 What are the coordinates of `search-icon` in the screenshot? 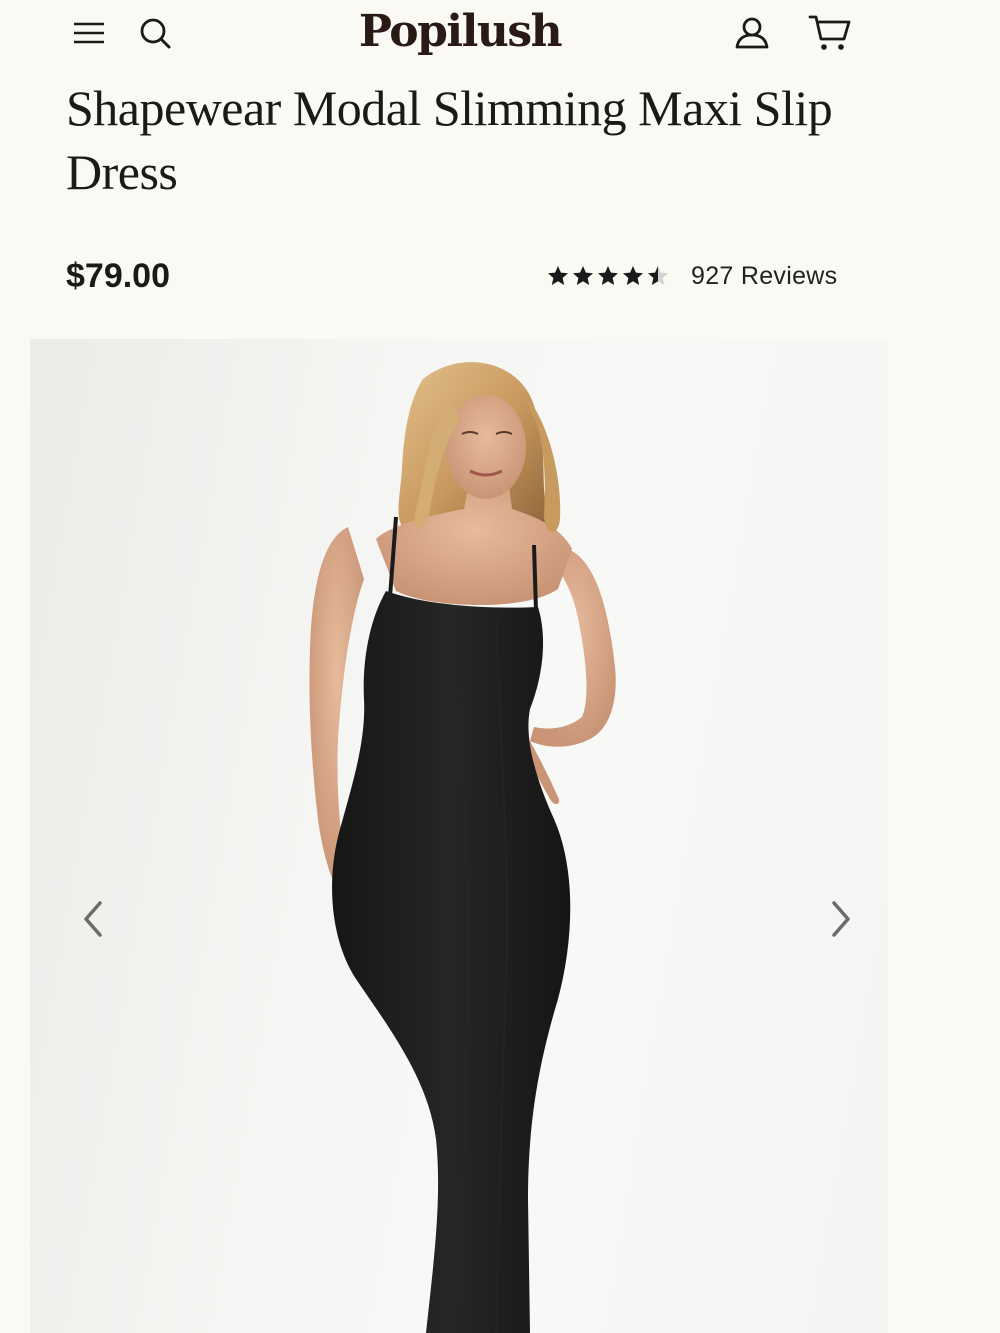 It's located at (155, 33).